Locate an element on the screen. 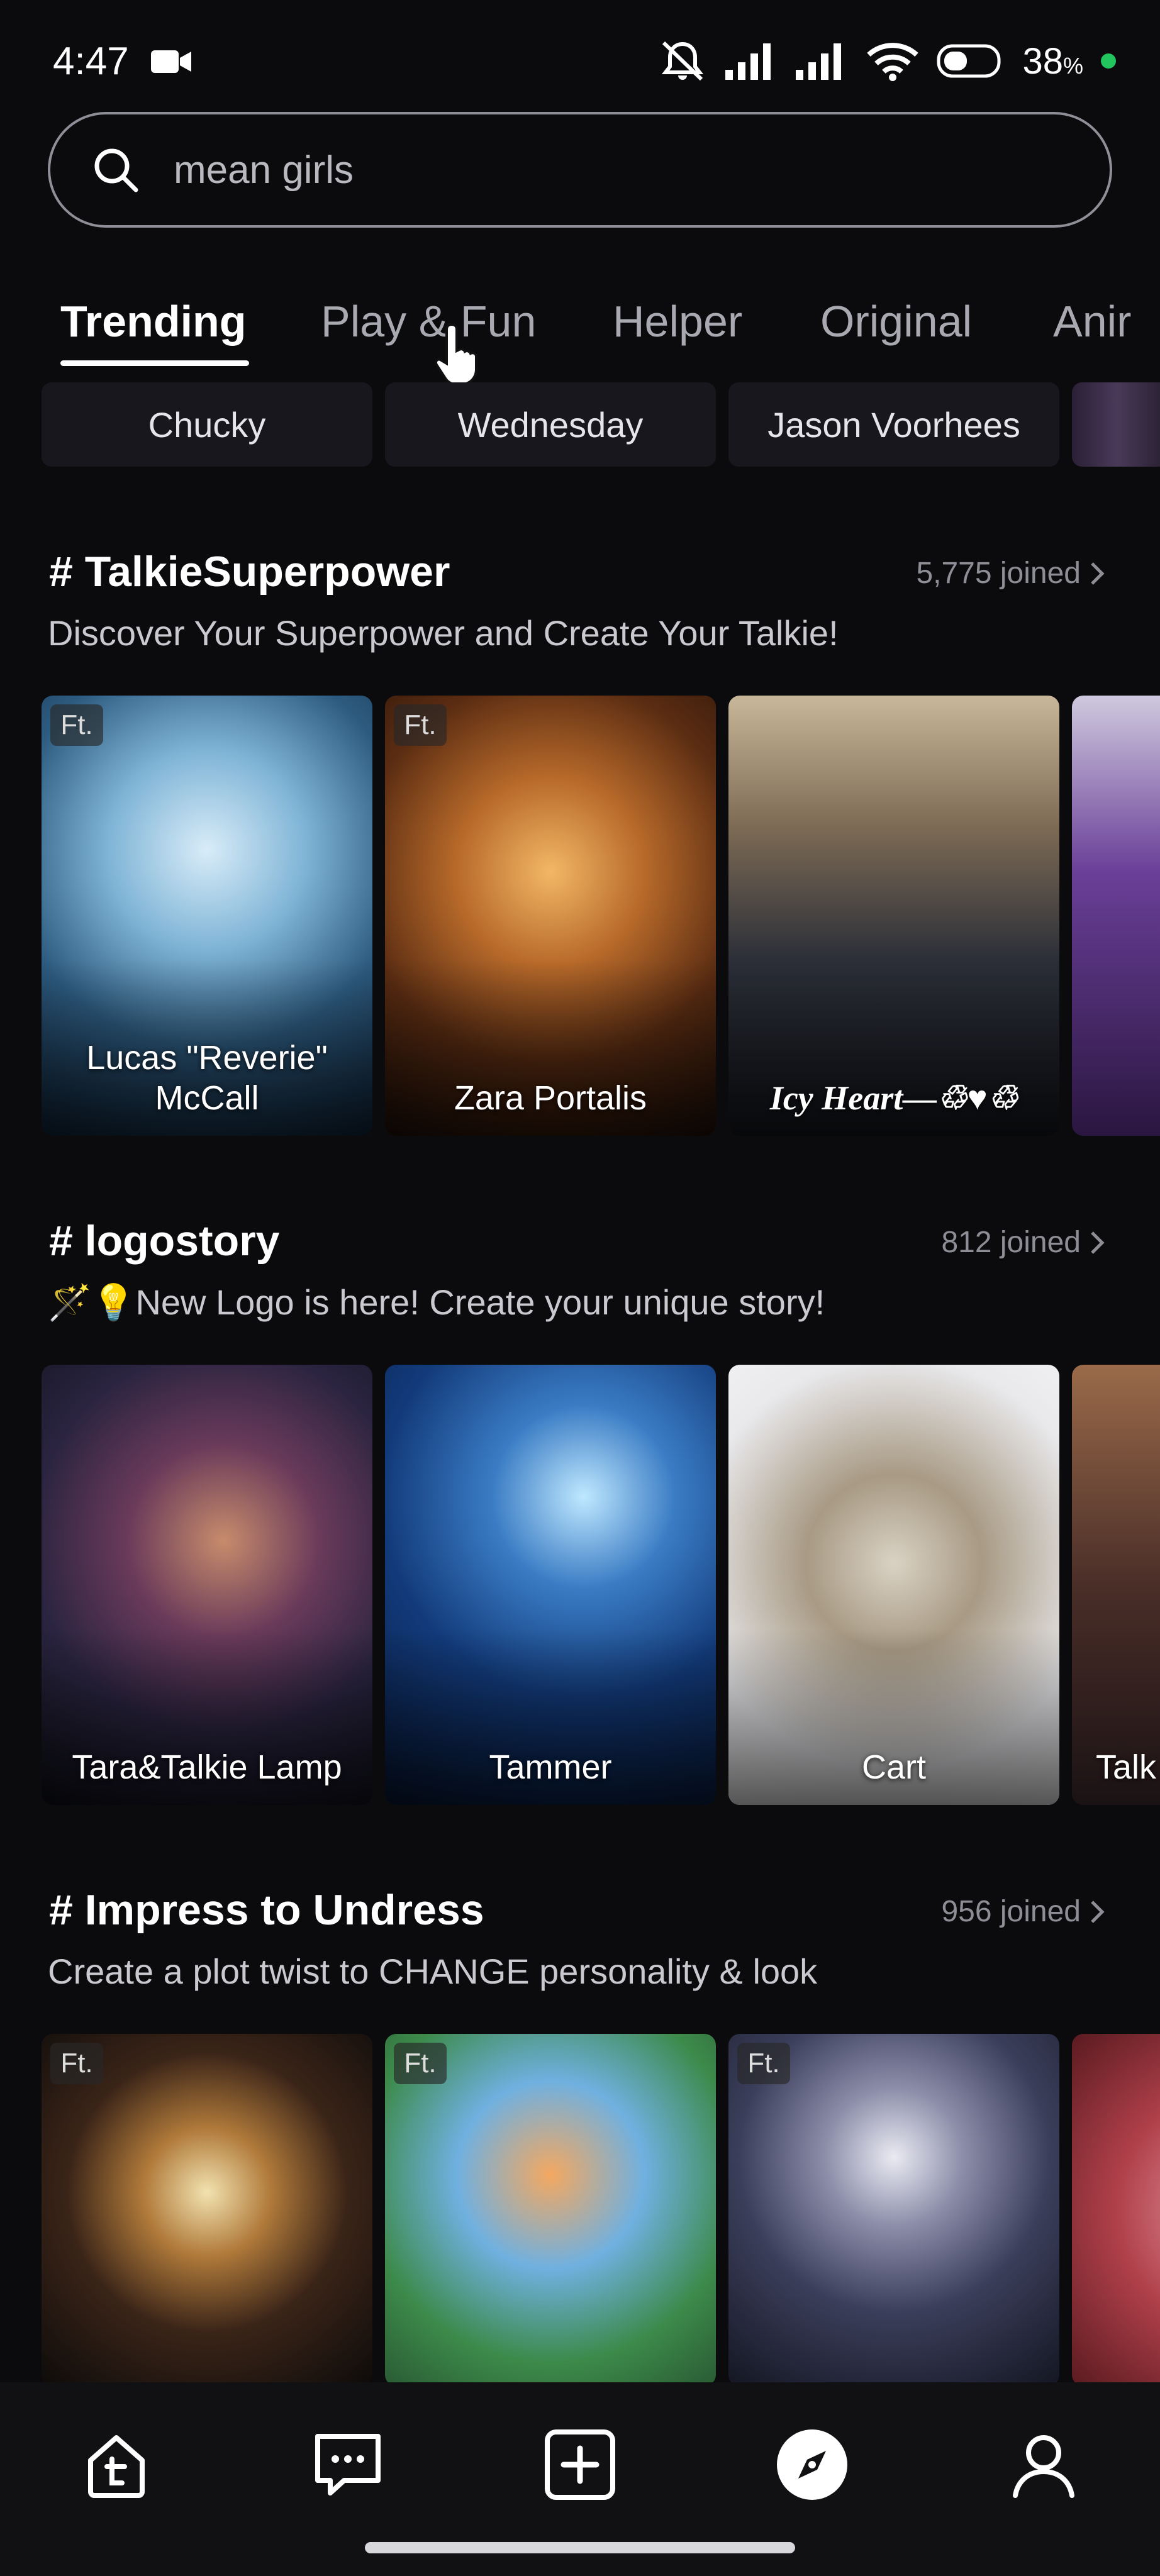 The height and width of the screenshot is (2576, 1160). card-name: Icy Heart—♲♥♲ is located at coordinates (893, 1098).